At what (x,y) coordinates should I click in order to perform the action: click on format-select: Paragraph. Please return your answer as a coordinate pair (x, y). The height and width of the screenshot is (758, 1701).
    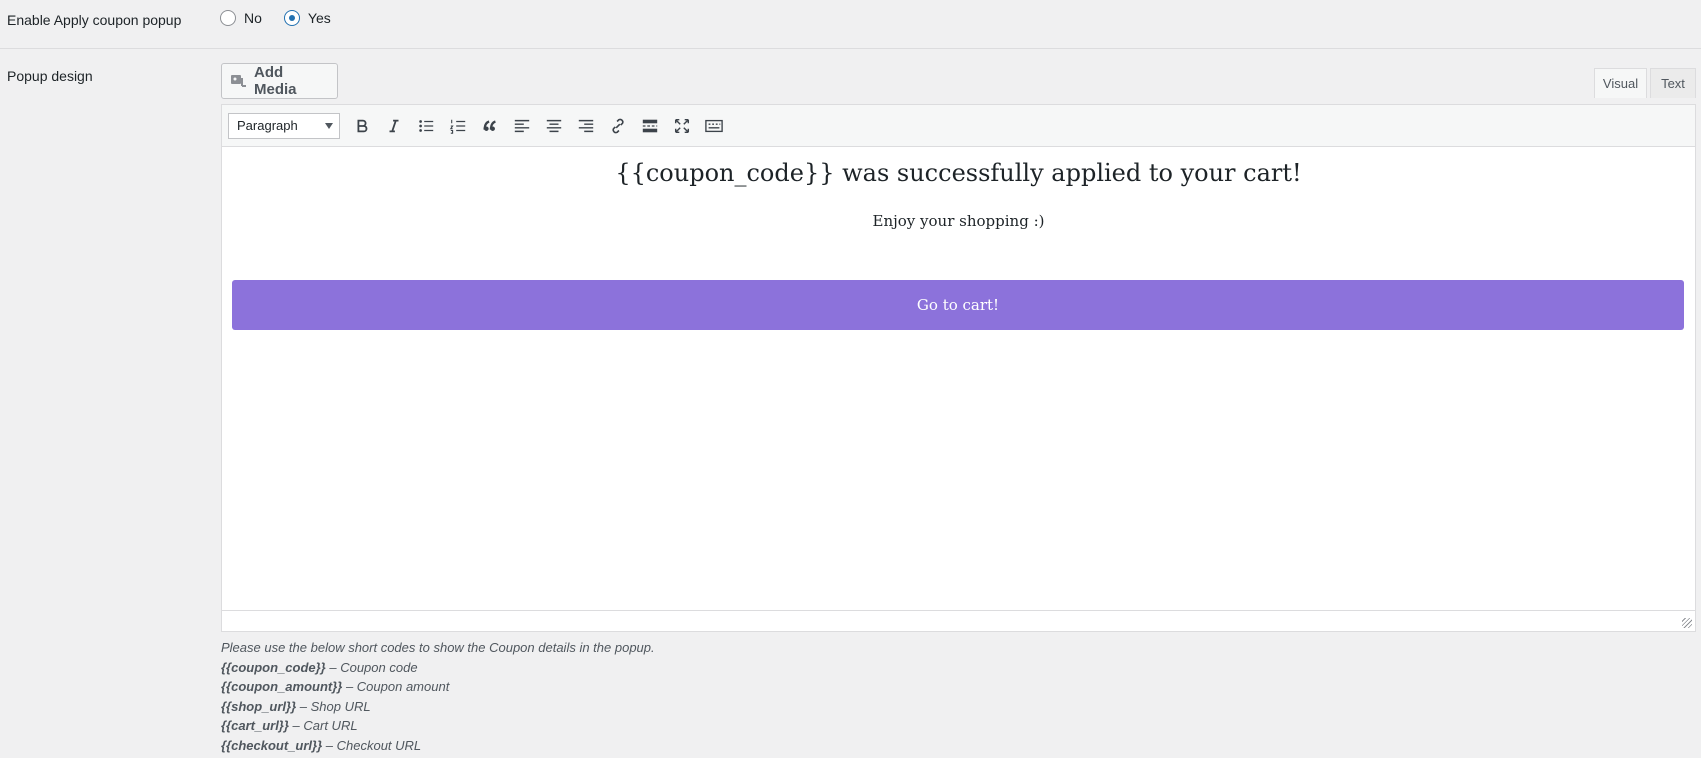
    Looking at the image, I should click on (284, 125).